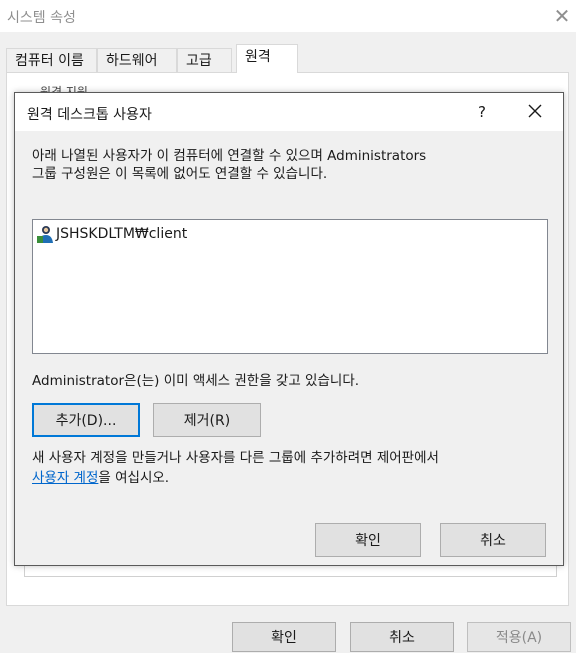  Describe the element at coordinates (482, 112) in the screenshot. I see `help-button: ?` at that location.